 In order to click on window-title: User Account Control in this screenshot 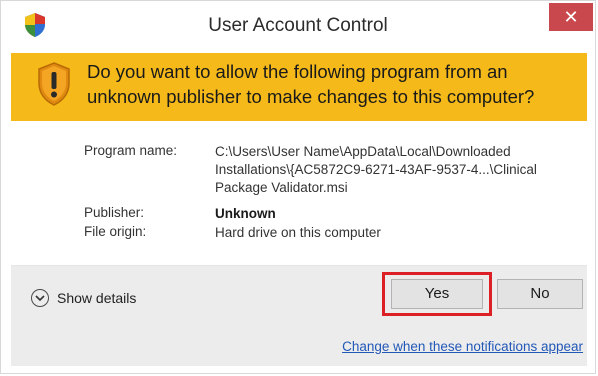, I will do `click(298, 25)`.